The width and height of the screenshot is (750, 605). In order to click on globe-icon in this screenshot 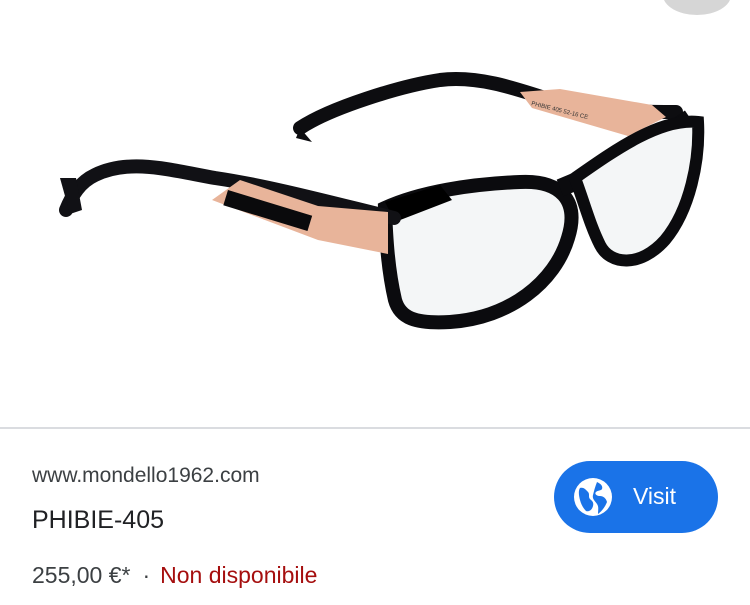, I will do `click(593, 497)`.